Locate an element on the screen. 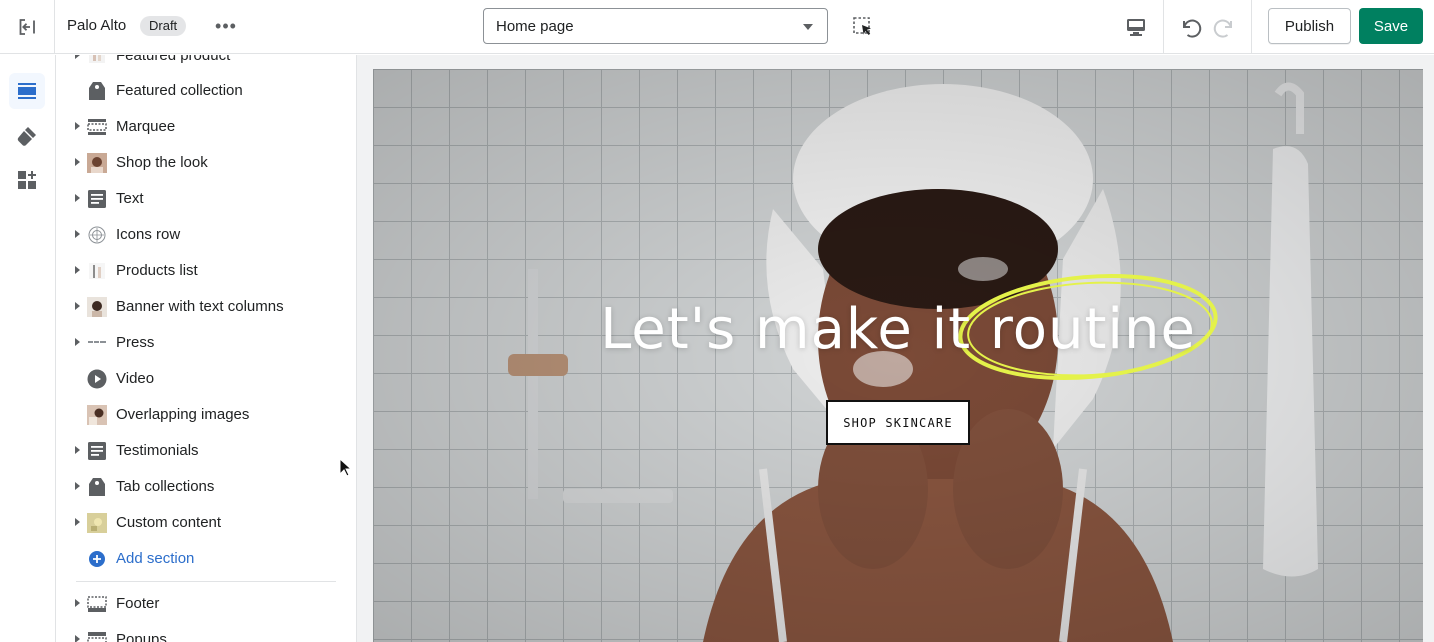 The width and height of the screenshot is (1434, 642). section-label: Banner with text columns is located at coordinates (200, 306).